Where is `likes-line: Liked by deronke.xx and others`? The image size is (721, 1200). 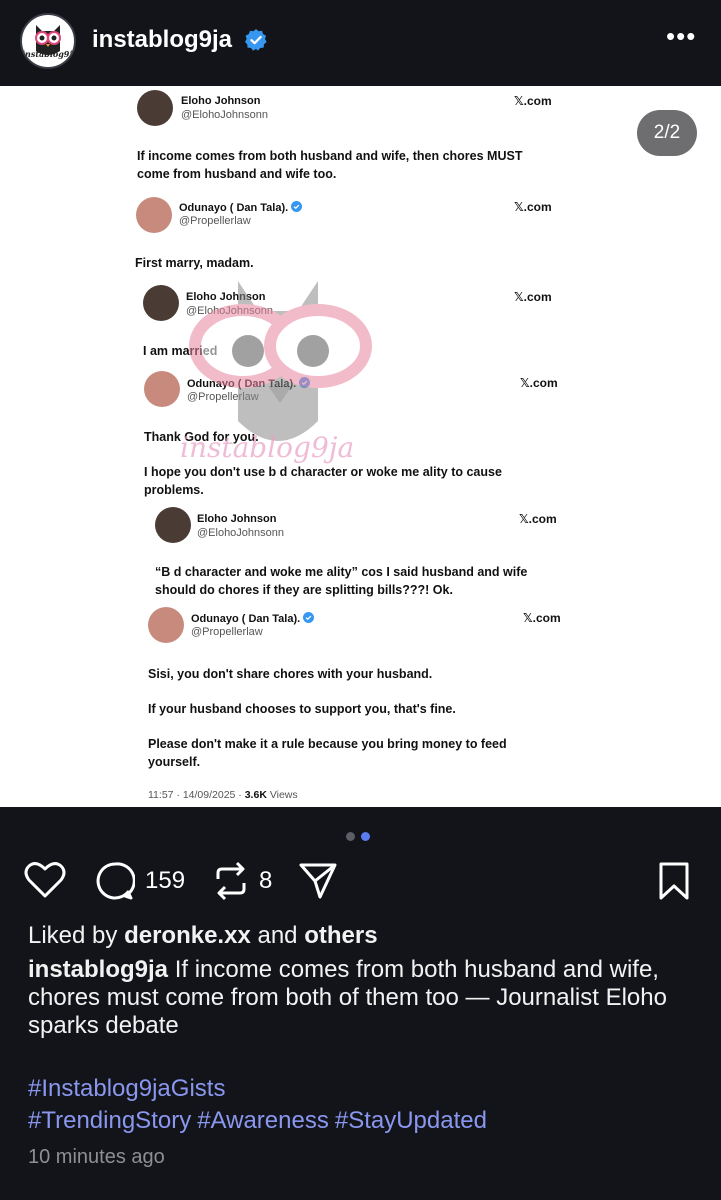
likes-line: Liked by deronke.xx and others is located at coordinates (203, 935).